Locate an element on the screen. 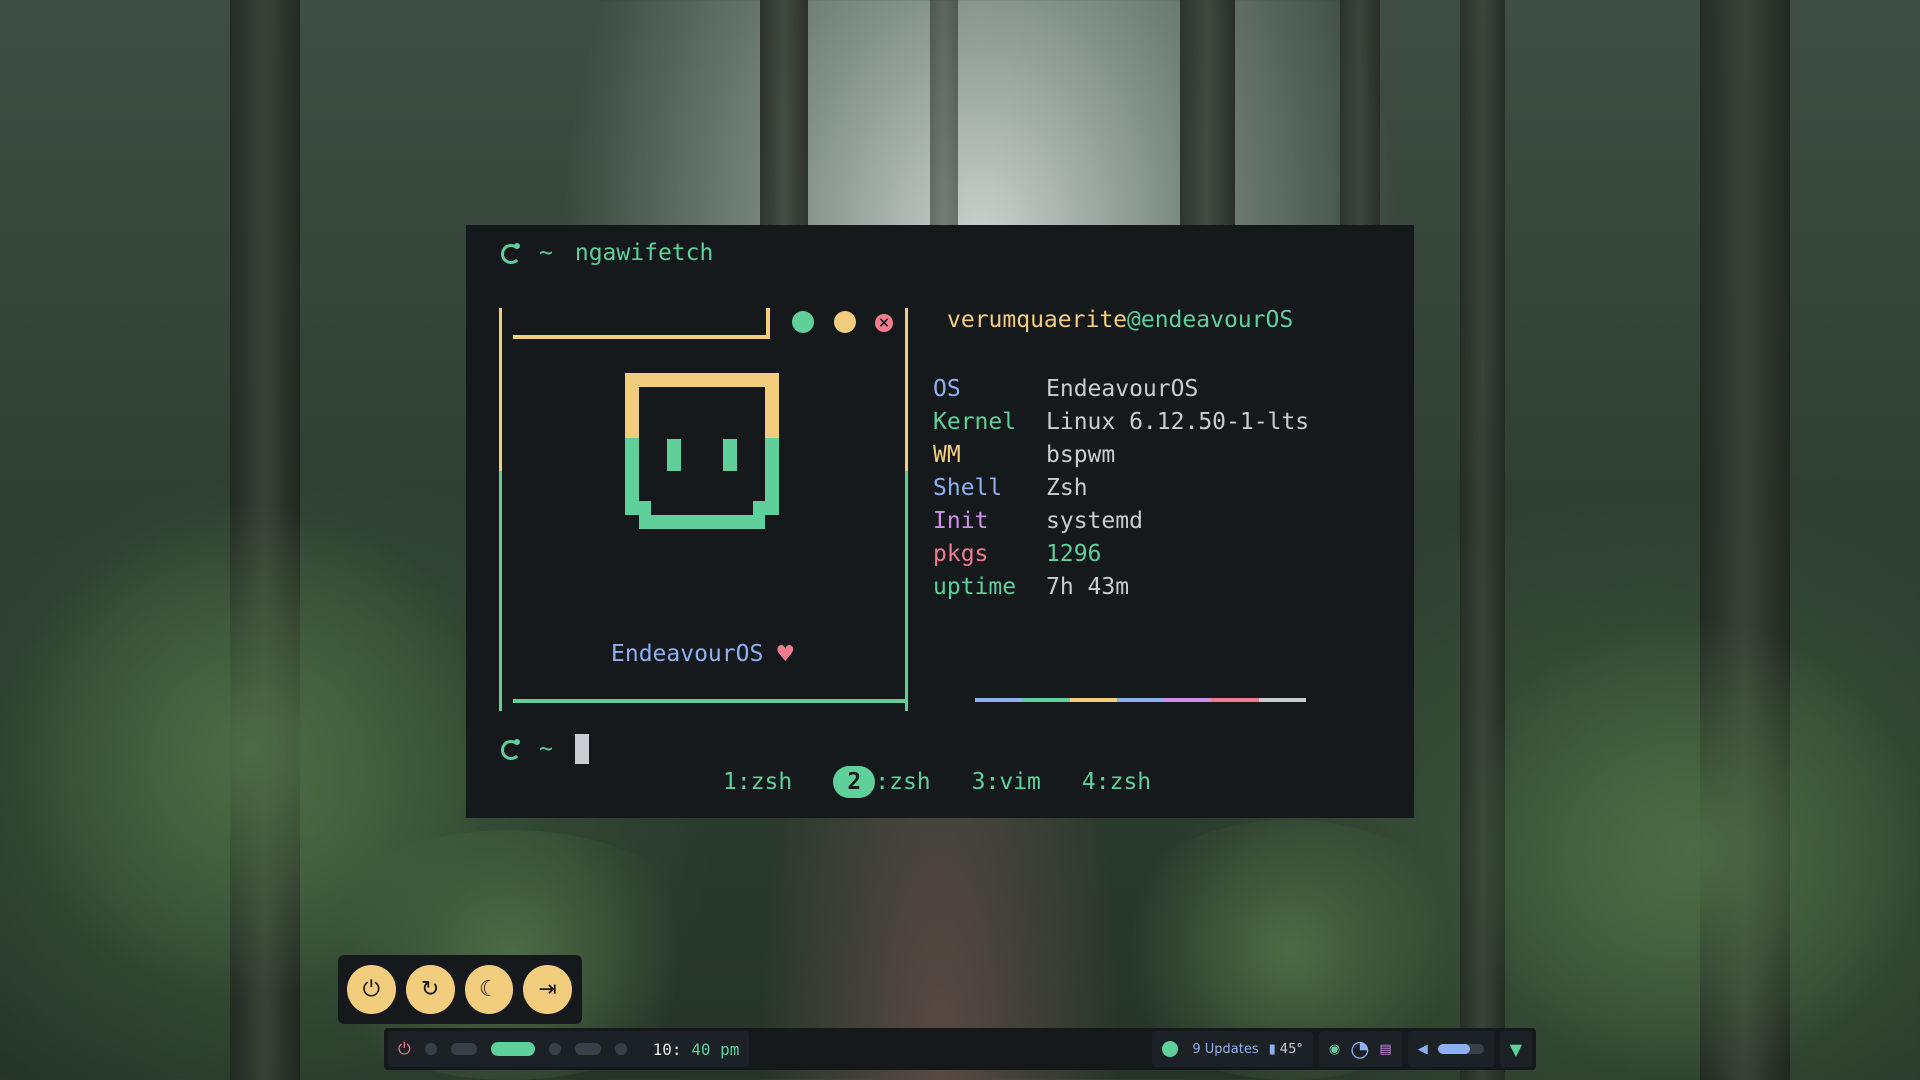  tab-number: 2 is located at coordinates (854, 782).